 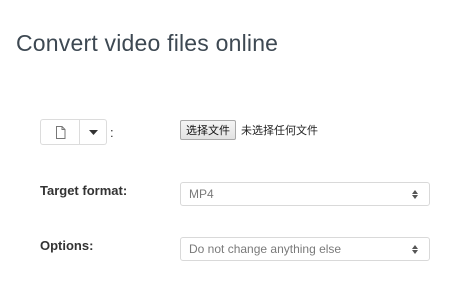 What do you see at coordinates (84, 190) in the screenshot?
I see `target-format-label: Target format:` at bounding box center [84, 190].